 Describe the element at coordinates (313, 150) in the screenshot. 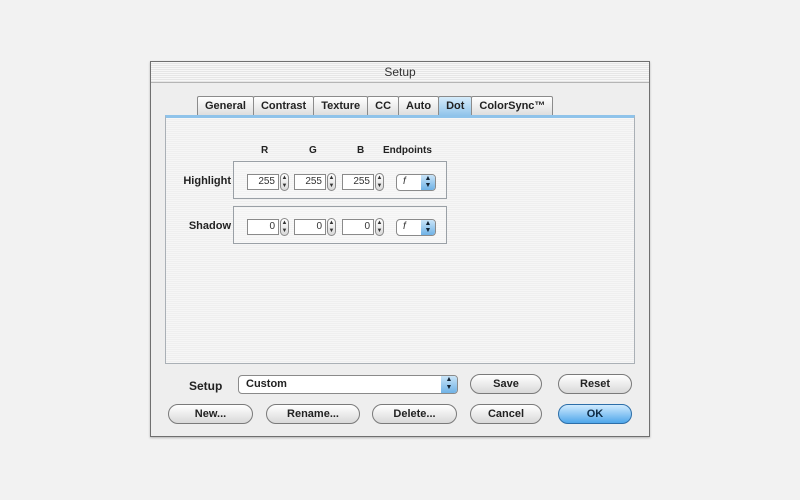

I see `column-header-g: G` at that location.